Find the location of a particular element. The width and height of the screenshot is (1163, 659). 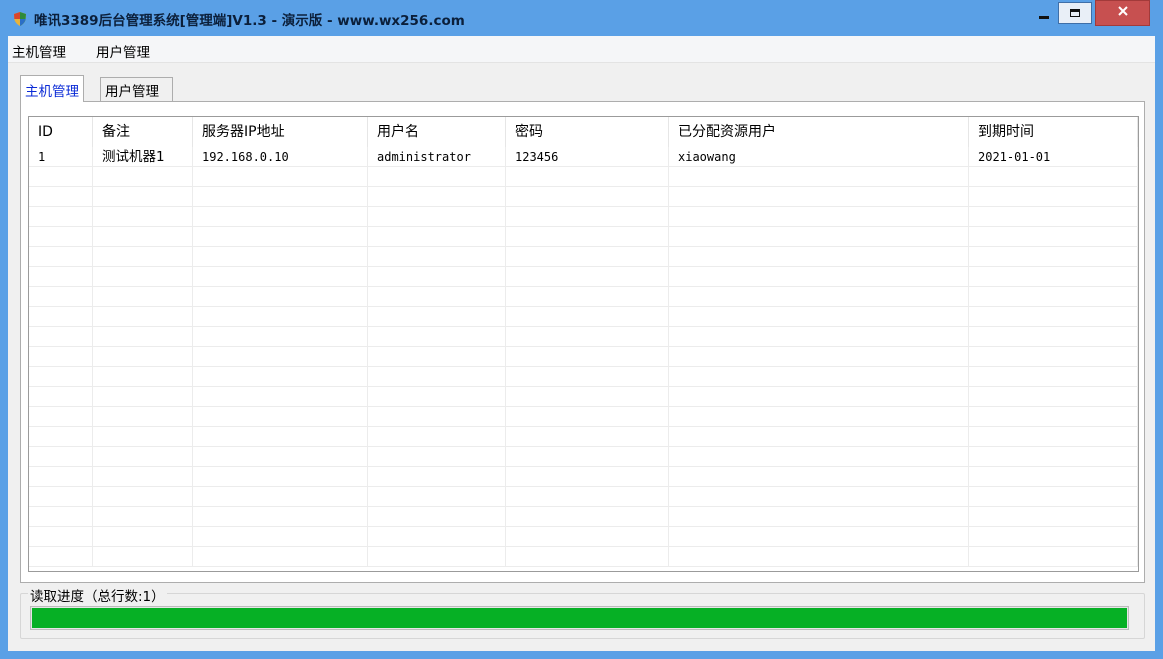

tab-host-management: 主机管理 is located at coordinates (52, 88).